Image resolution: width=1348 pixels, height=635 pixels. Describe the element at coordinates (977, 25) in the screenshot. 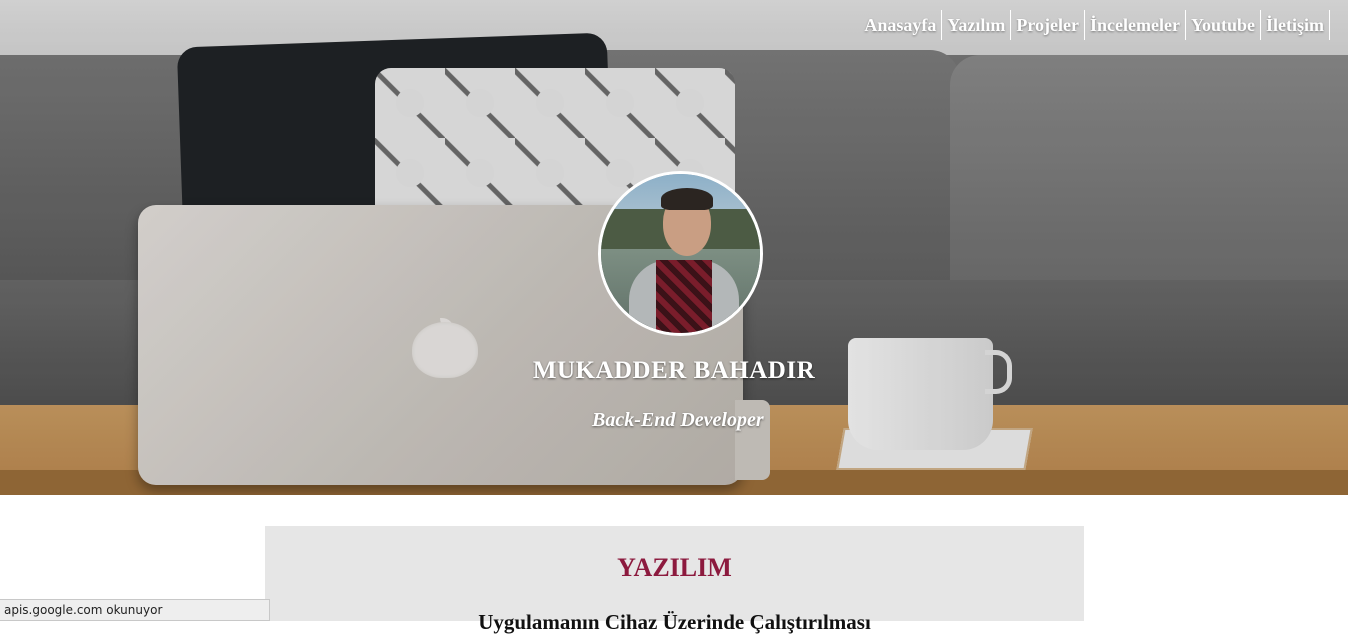

I see `nav-item-yazilim: Yazılım` at that location.